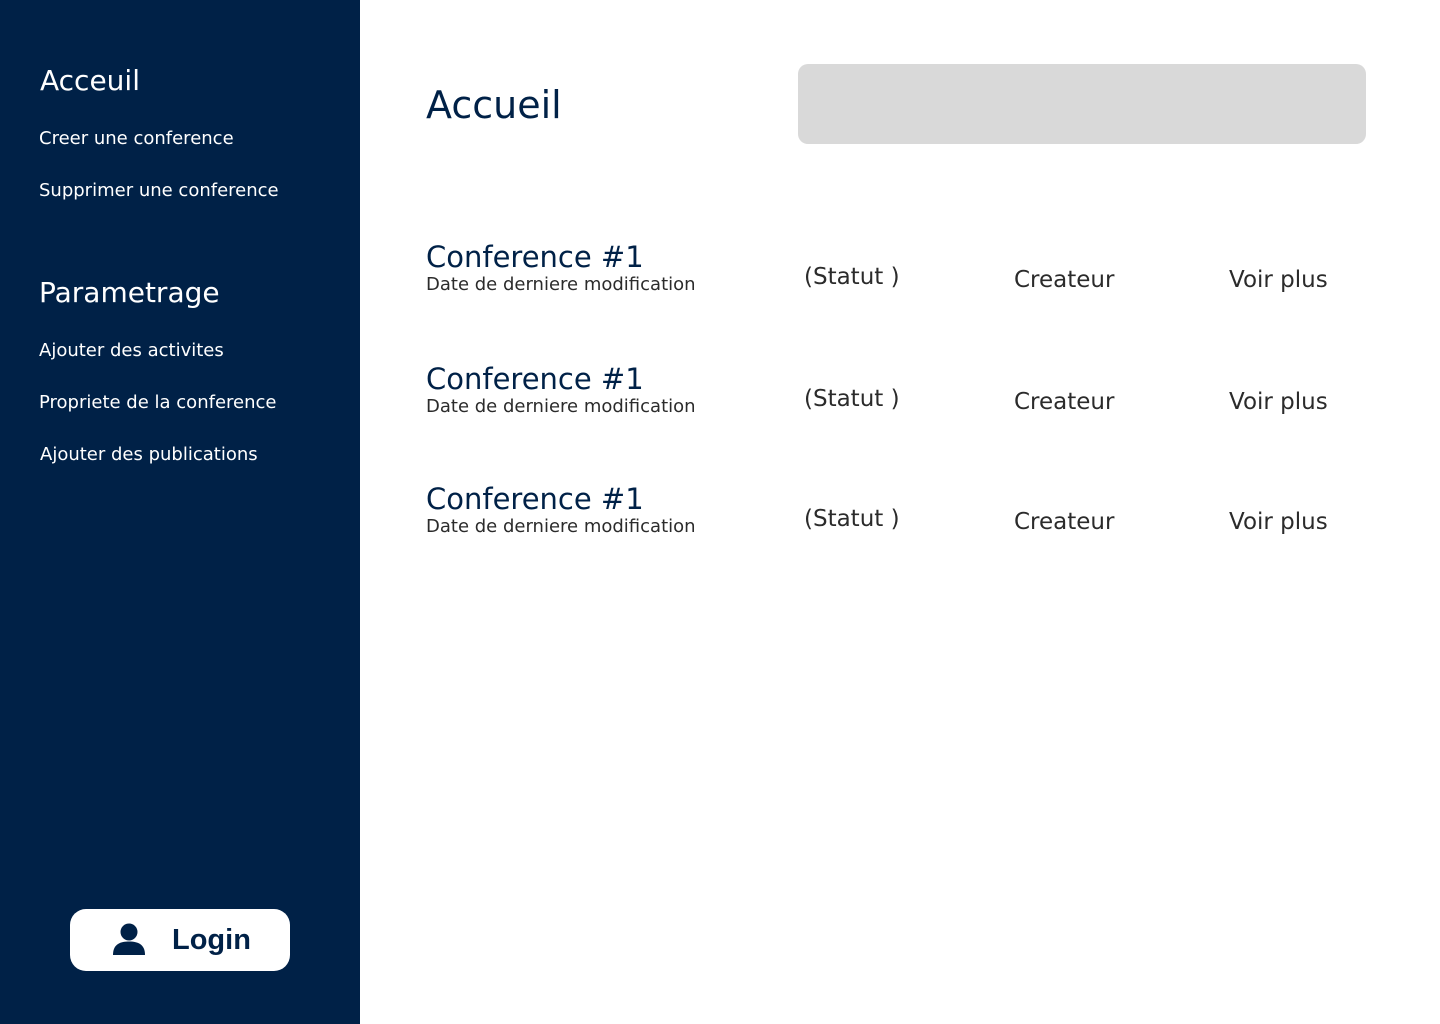  I want to click on sidebar-item-propriete-conference: Propriete de la conference, so click(157, 403).